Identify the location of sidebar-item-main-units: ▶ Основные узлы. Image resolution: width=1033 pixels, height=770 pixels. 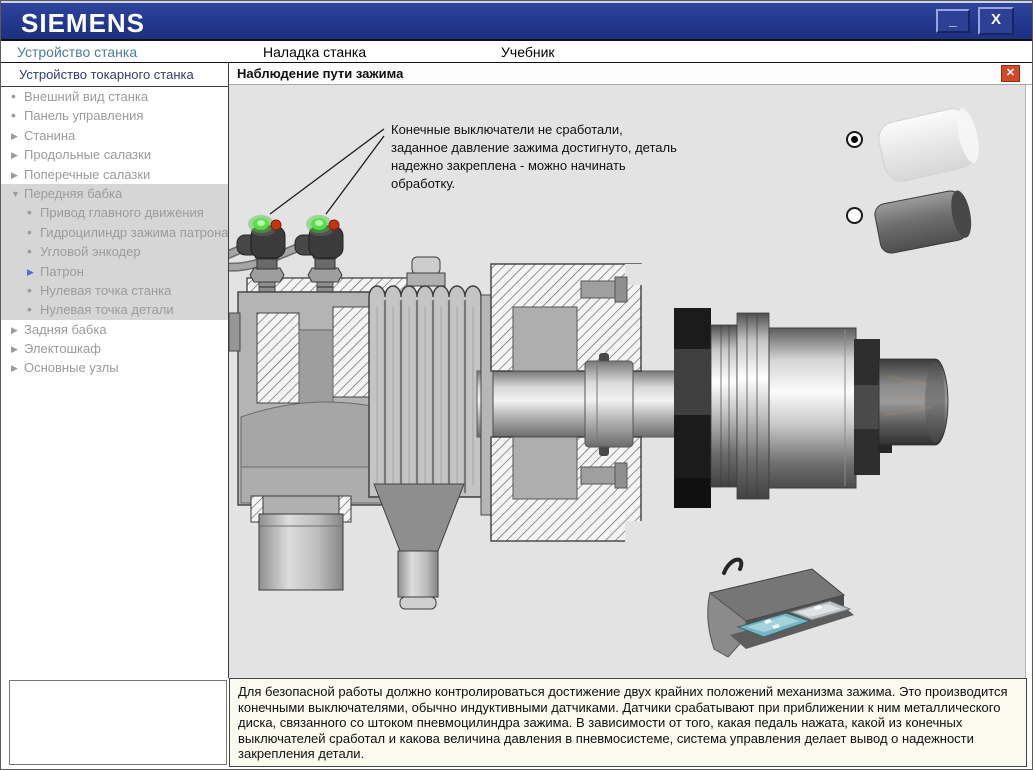
(114, 367).